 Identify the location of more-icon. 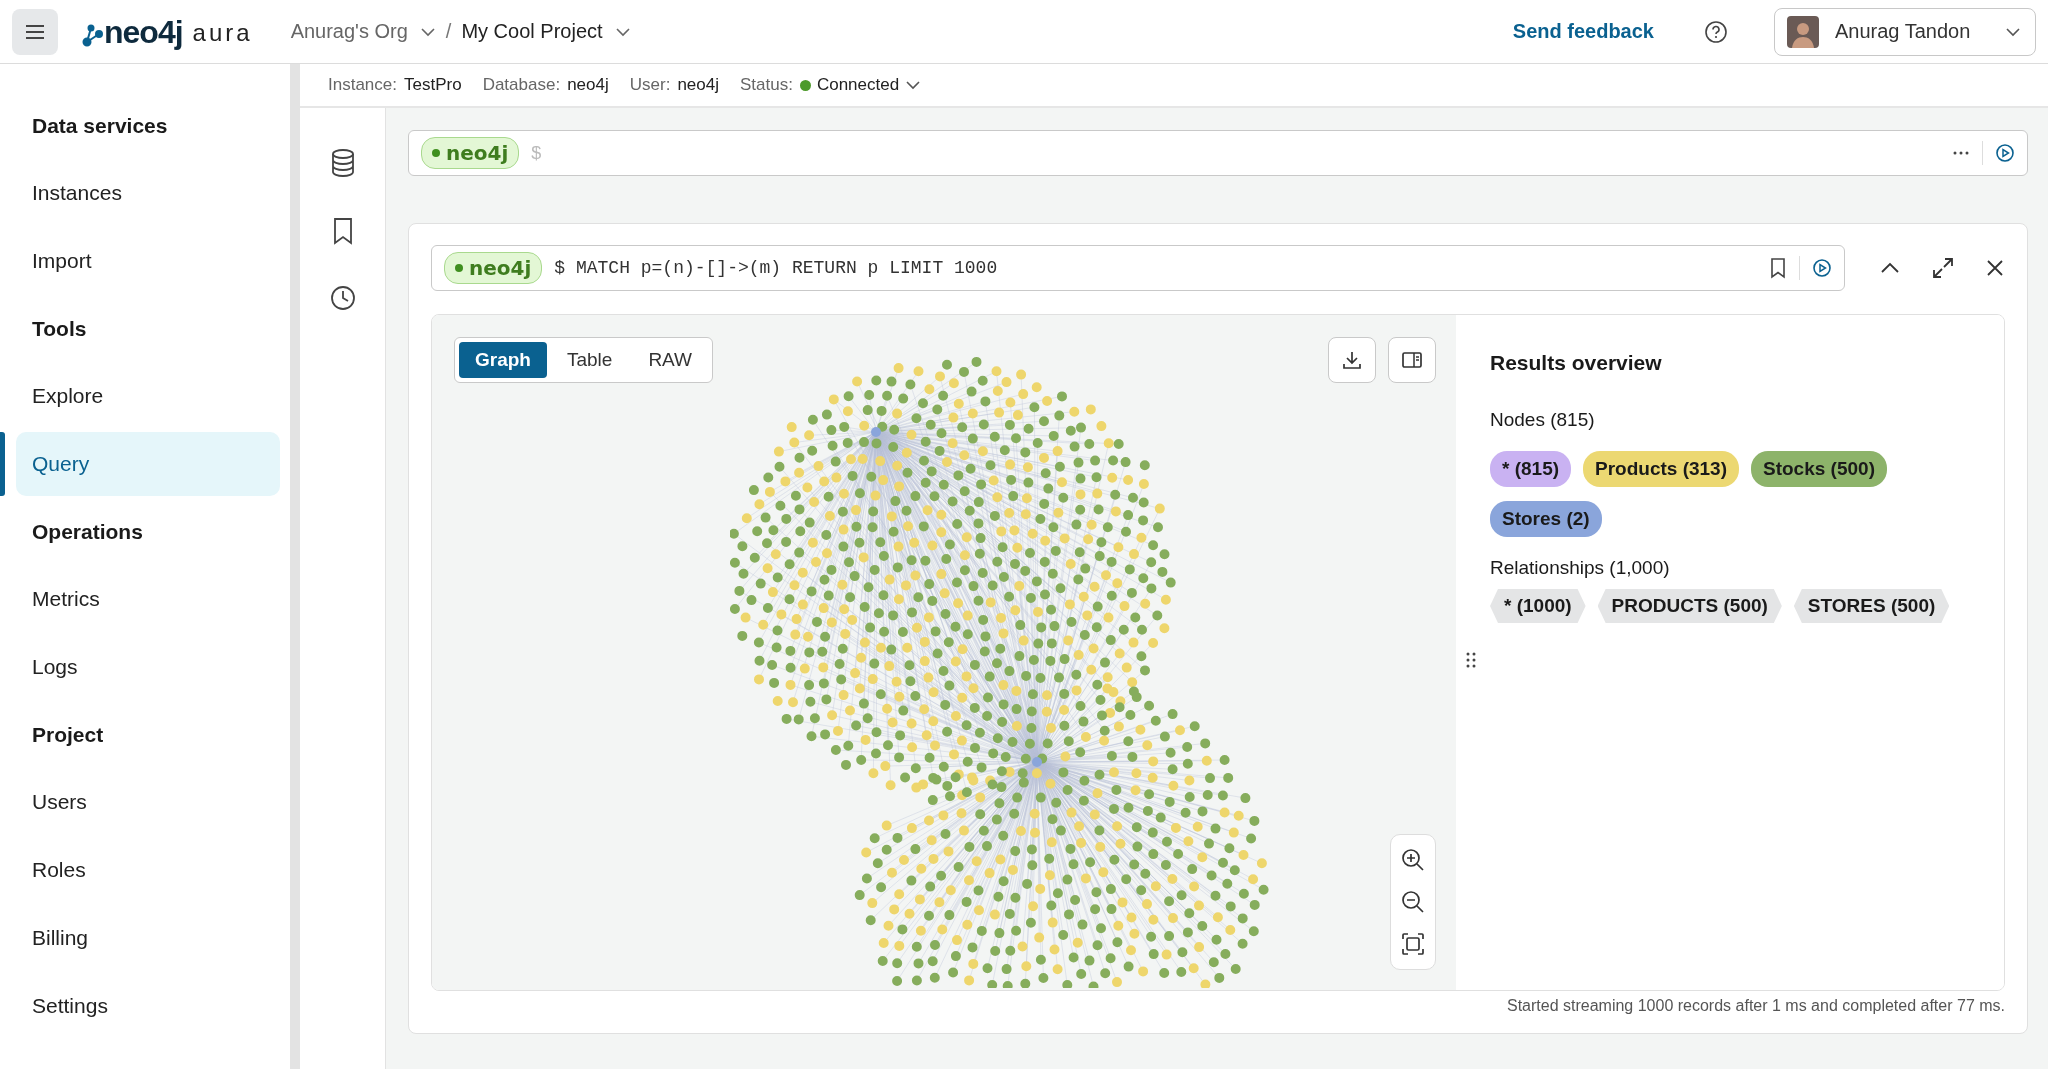
(1961, 153).